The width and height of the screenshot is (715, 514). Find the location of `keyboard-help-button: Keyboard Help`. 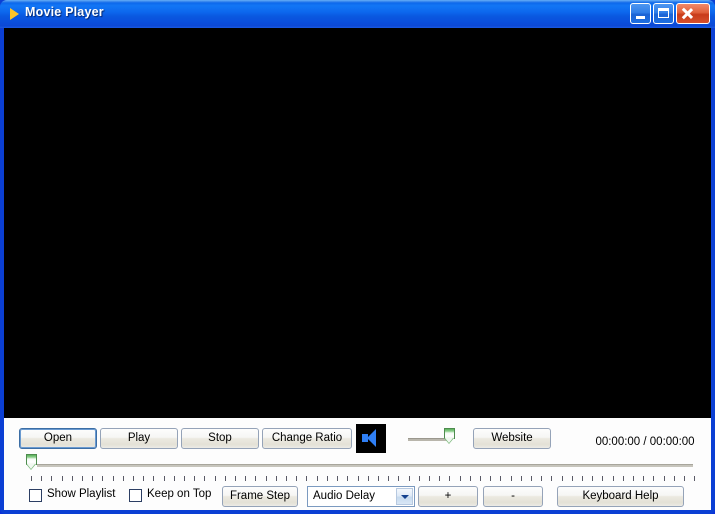

keyboard-help-button: Keyboard Help is located at coordinates (620, 496).